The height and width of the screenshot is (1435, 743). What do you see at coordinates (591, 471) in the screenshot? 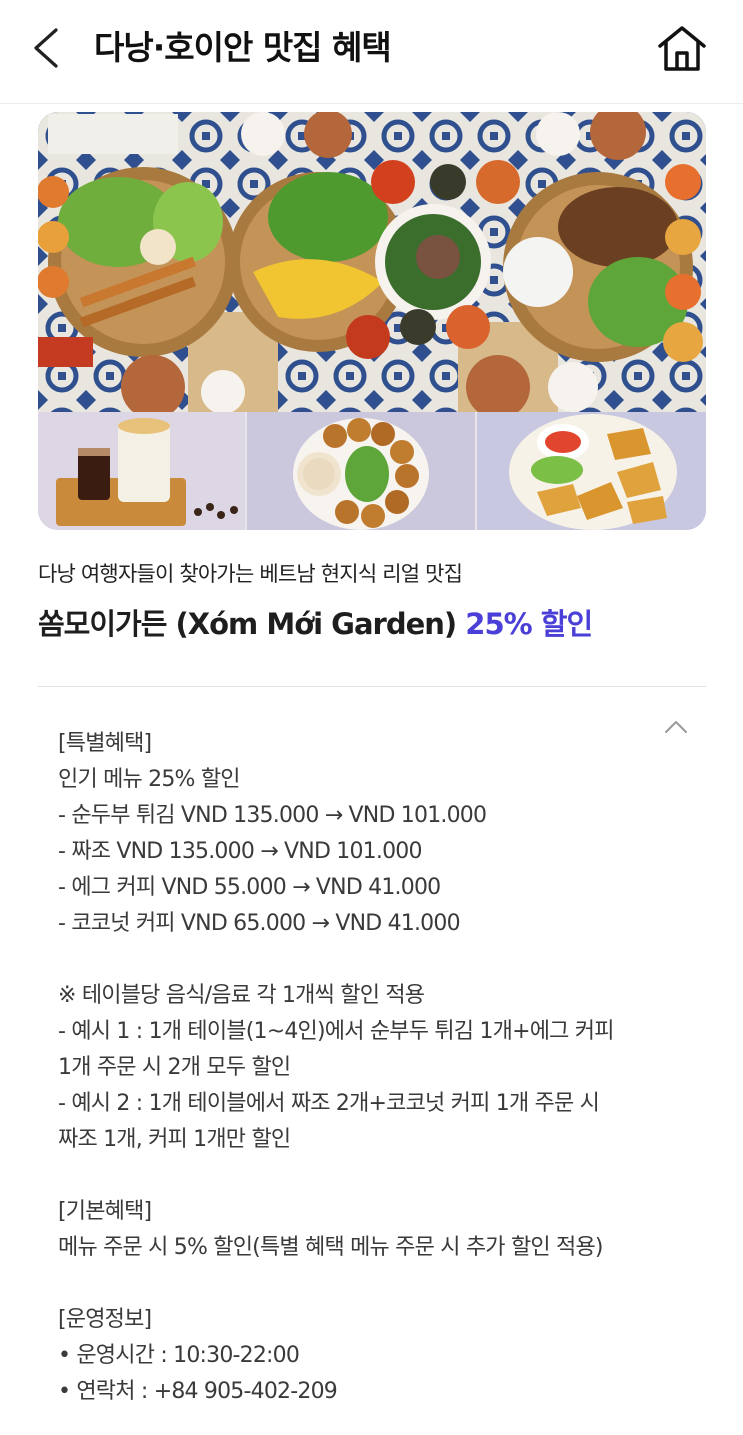
I see `photo-spring-rolls` at bounding box center [591, 471].